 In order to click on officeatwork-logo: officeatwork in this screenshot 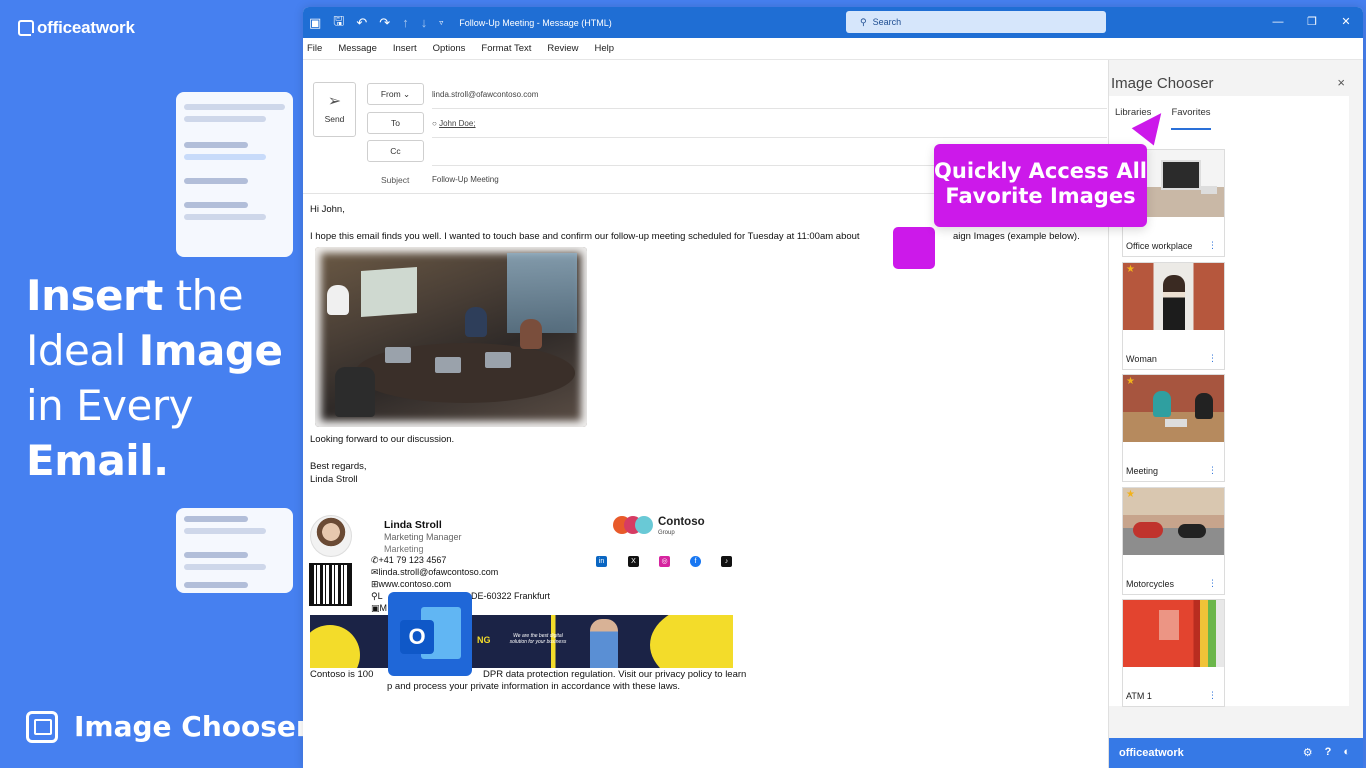, I will do `click(76, 28)`.